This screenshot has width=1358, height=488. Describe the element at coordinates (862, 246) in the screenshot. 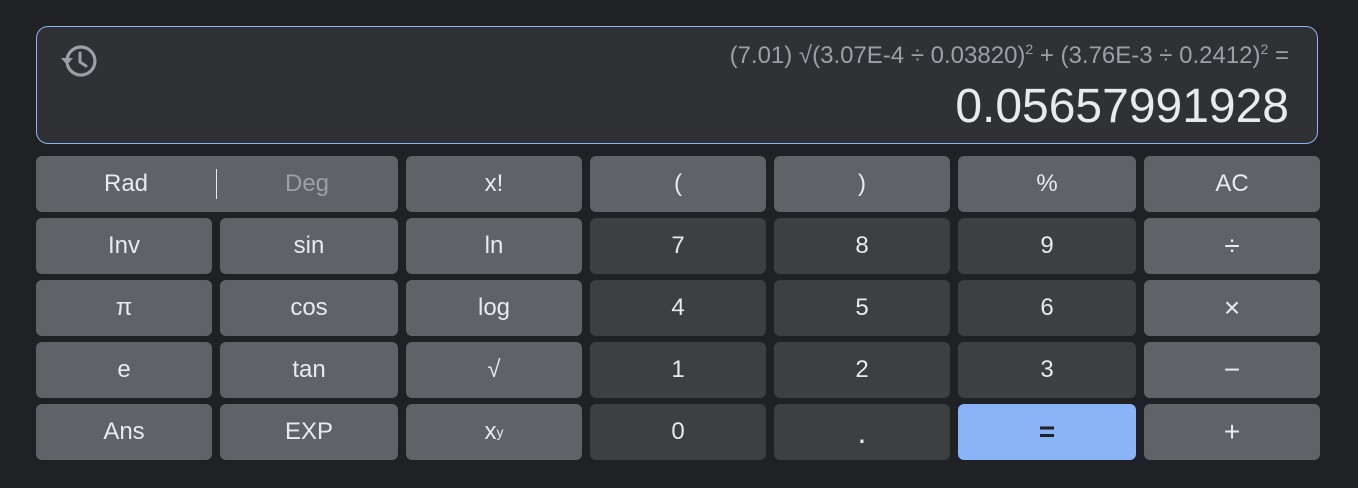

I see `digit-8-button: 8` at that location.